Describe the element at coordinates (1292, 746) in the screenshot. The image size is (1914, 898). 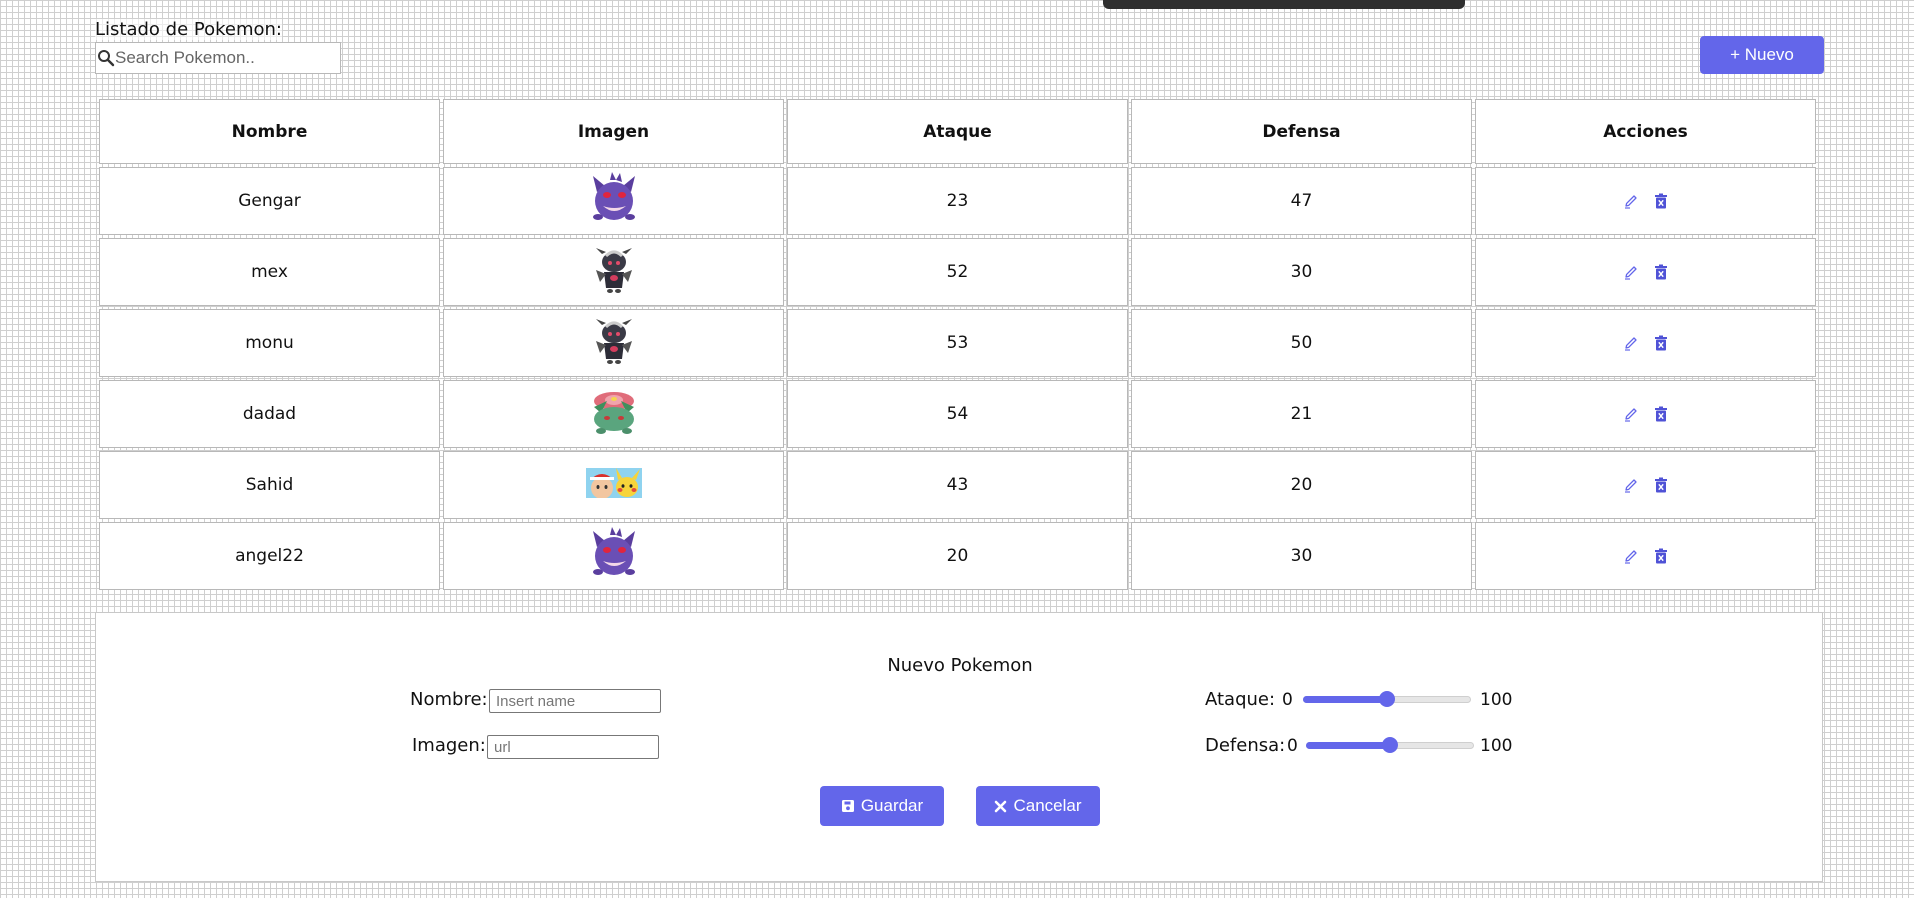
I see `defensa-min-label: 0` at that location.